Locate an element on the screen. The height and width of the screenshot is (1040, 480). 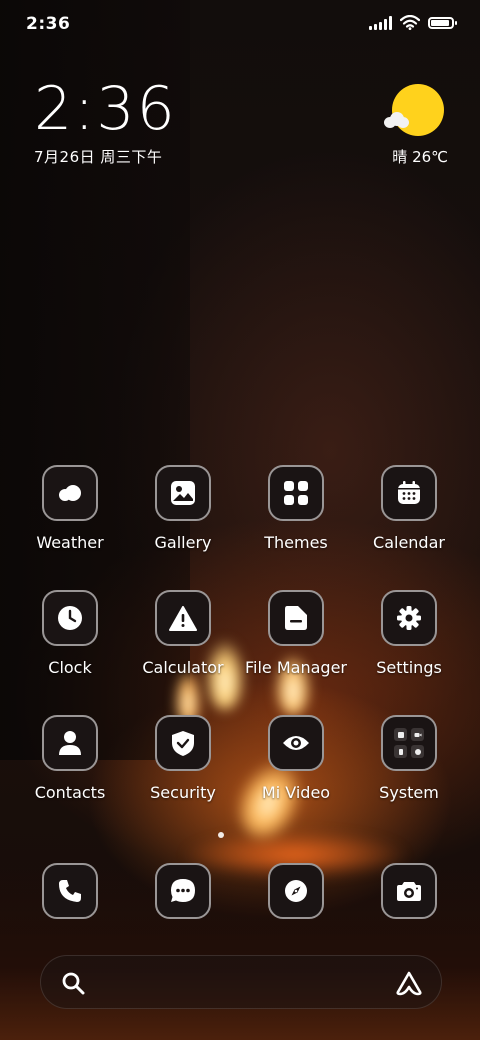
app-label: Clock is located at coordinates (70, 667).